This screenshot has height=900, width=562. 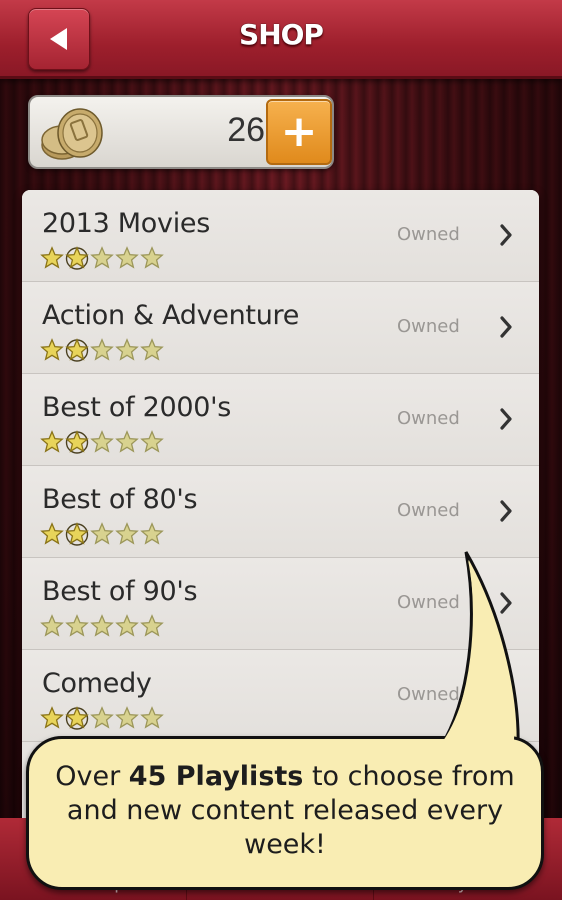 I want to click on header-bar: SHOP, so click(x=281, y=39).